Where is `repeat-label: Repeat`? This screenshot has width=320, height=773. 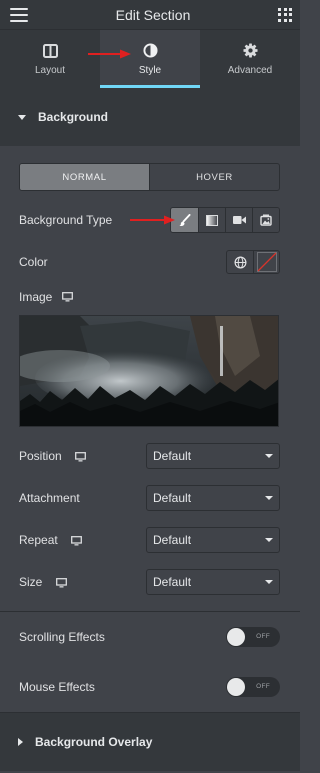 repeat-label: Repeat is located at coordinates (38, 540).